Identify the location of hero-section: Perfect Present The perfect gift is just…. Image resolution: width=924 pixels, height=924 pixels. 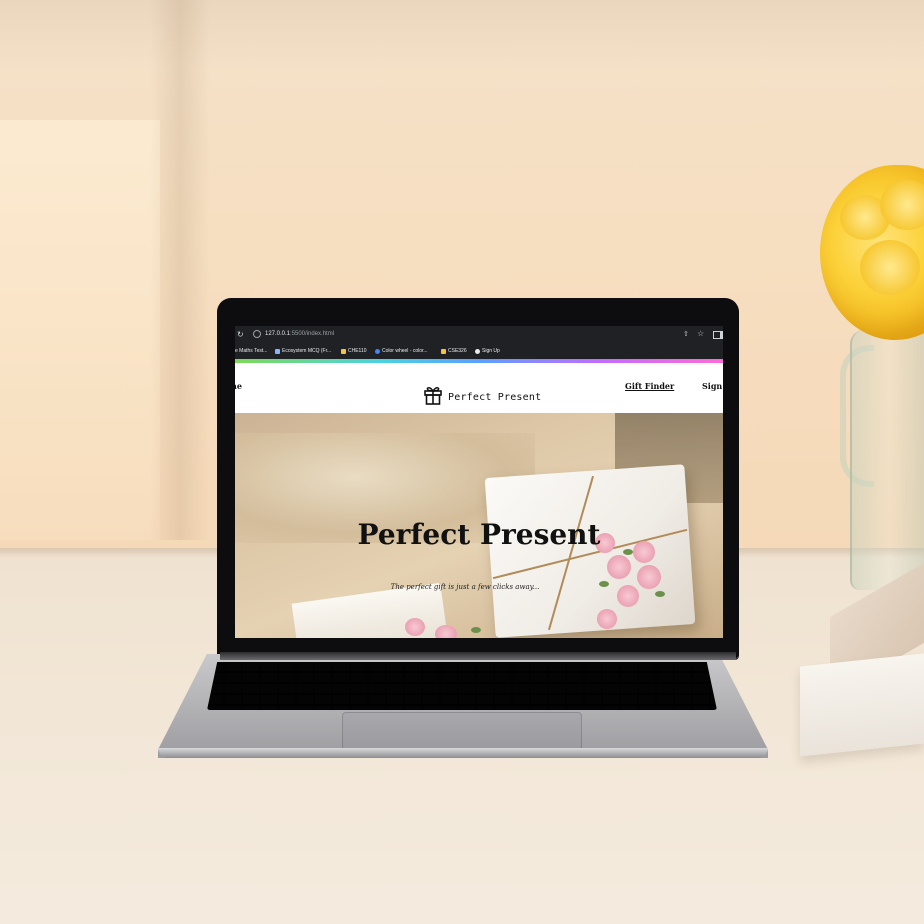
(479, 525).